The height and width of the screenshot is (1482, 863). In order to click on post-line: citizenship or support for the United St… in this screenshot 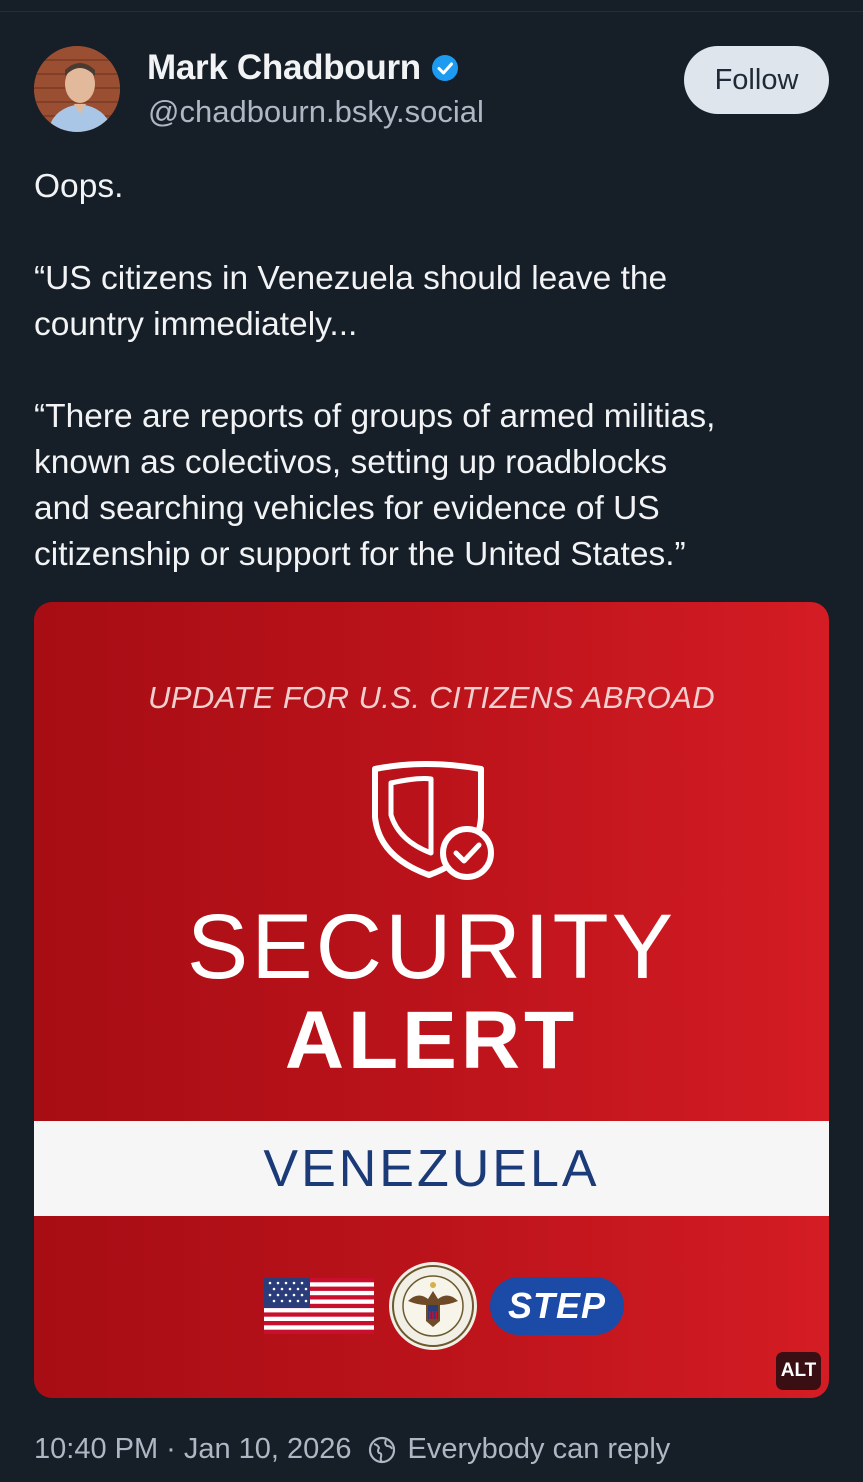, I will do `click(360, 554)`.